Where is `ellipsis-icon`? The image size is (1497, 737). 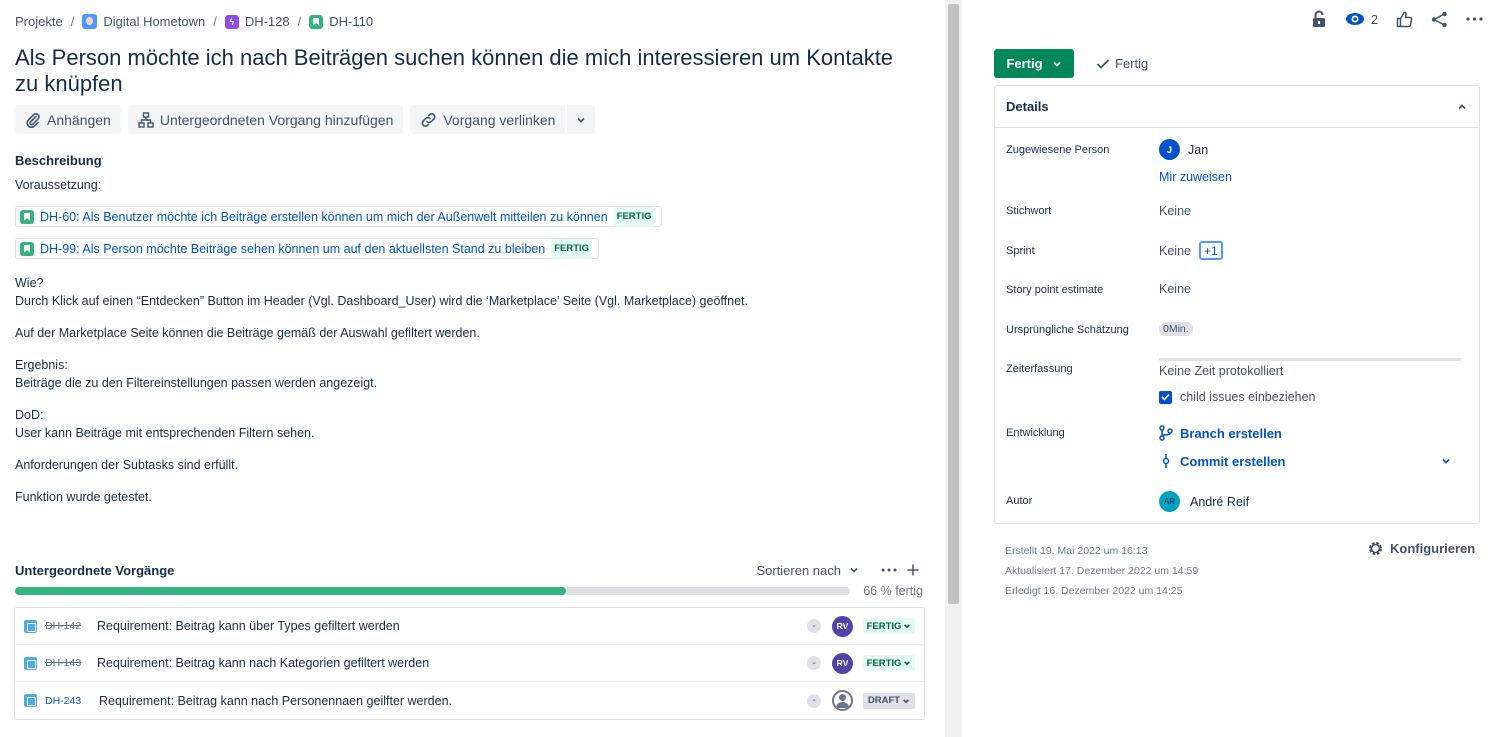 ellipsis-icon is located at coordinates (1474, 19).